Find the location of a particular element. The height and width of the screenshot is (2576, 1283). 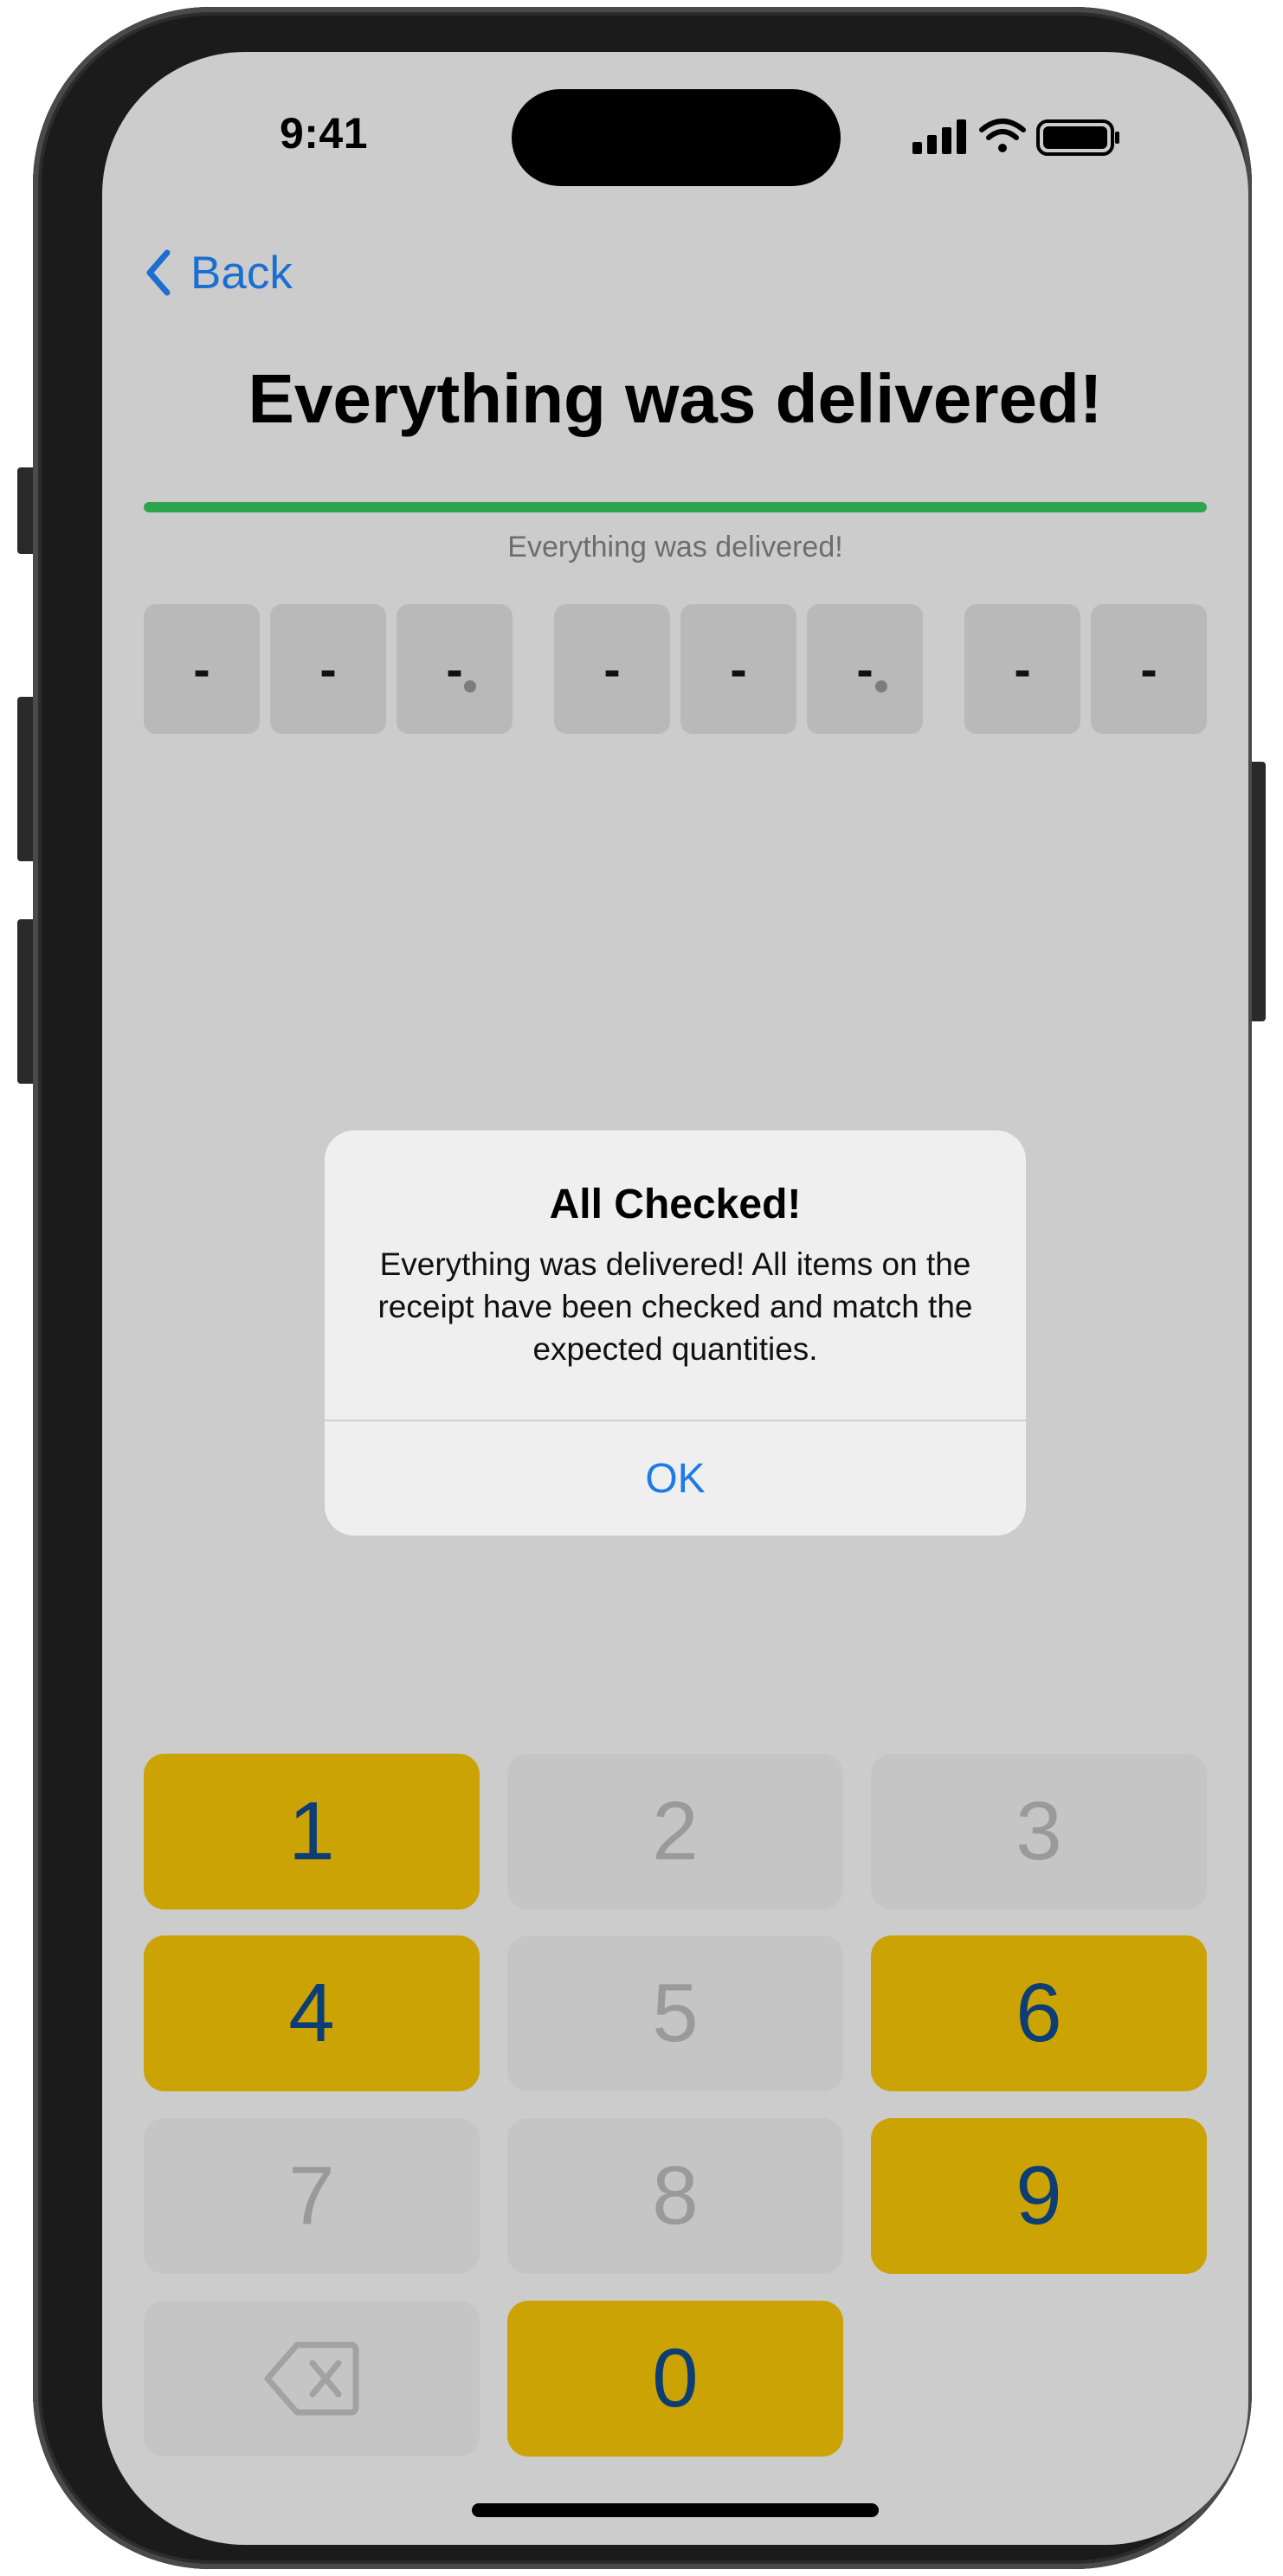

status-icons is located at coordinates (1016, 137).